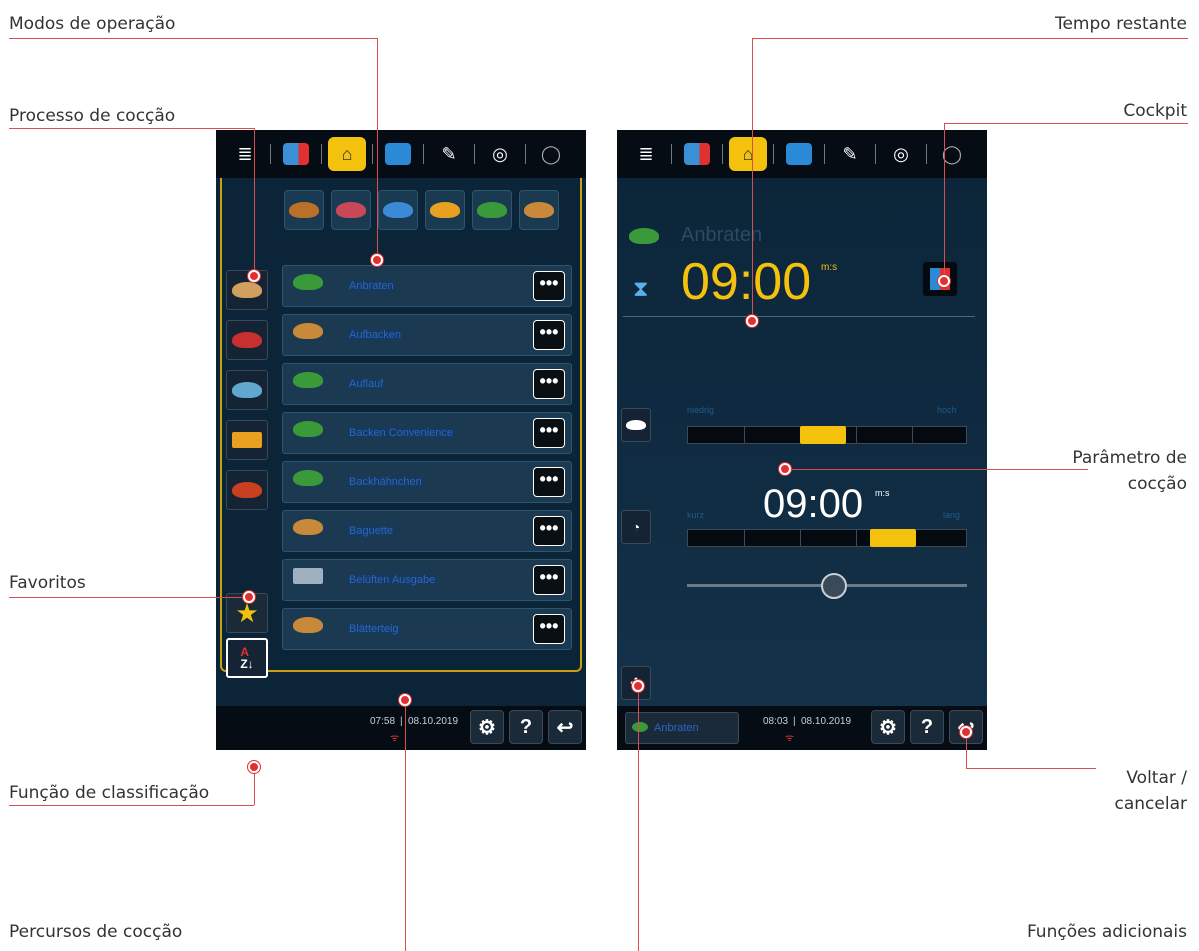 The image size is (1199, 951). Describe the element at coordinates (109, 793) in the screenshot. I see `callout-sort-function: Função de classificação` at that location.